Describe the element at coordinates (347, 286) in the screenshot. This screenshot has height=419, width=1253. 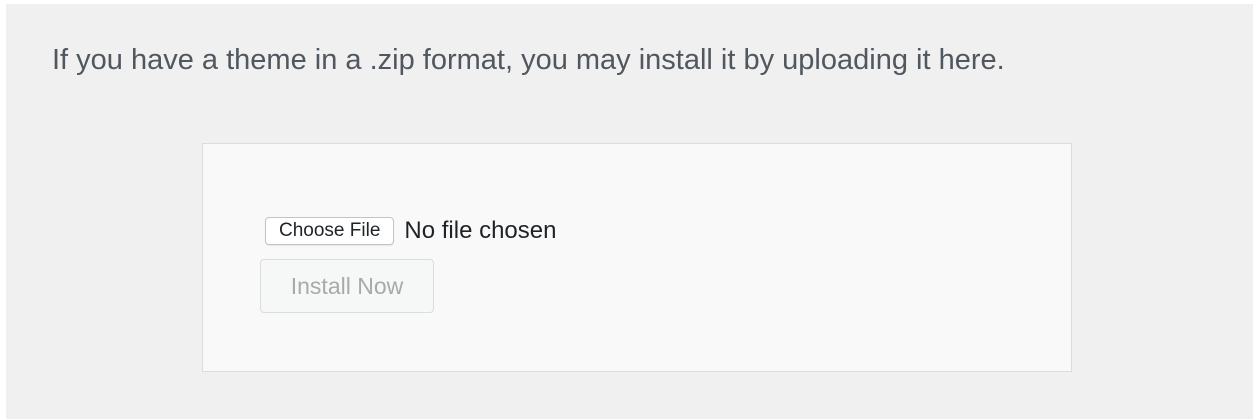
I see `install-now-button: Install Now` at that location.